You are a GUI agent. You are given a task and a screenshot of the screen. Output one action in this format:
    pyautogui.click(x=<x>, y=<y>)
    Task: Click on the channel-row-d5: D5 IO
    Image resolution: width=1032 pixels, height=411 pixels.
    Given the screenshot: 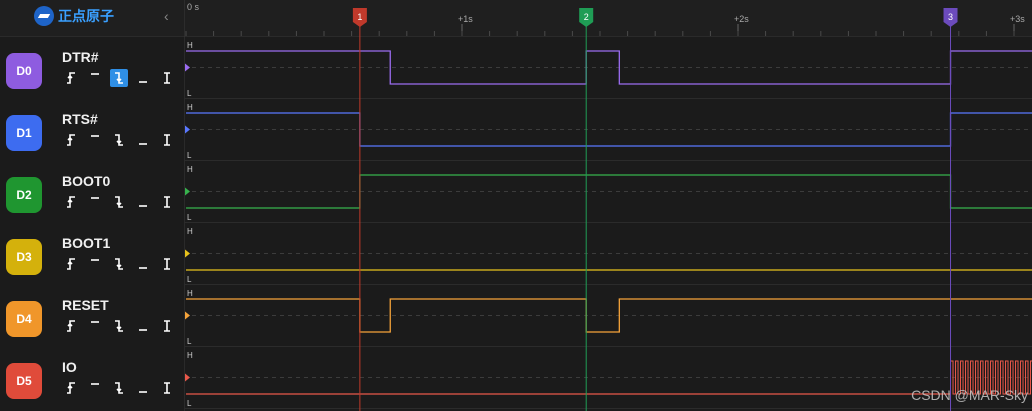 What is the action you would take?
    pyautogui.click(x=92, y=378)
    